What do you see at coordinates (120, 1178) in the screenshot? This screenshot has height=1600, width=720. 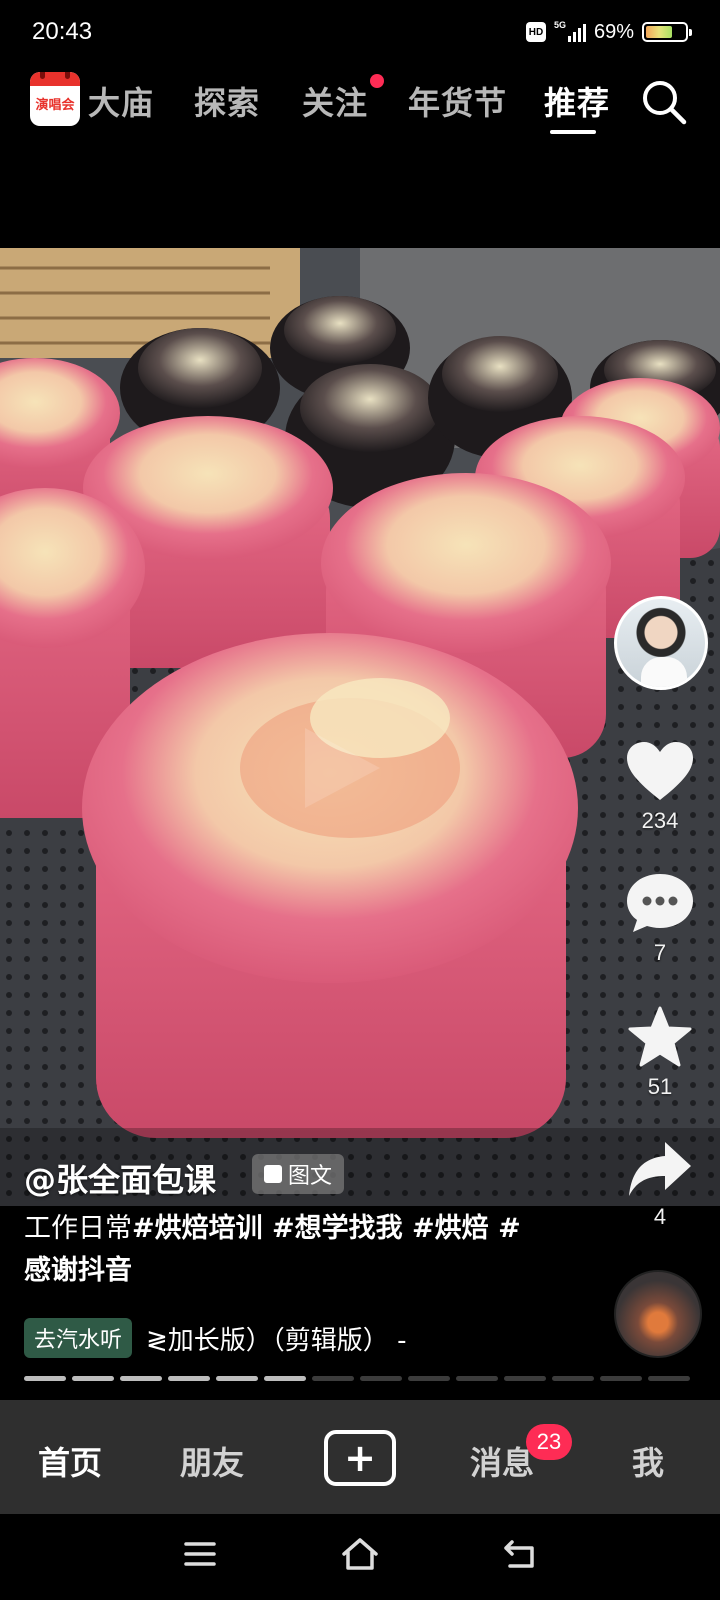 I see `author-name: @张全面包课` at bounding box center [120, 1178].